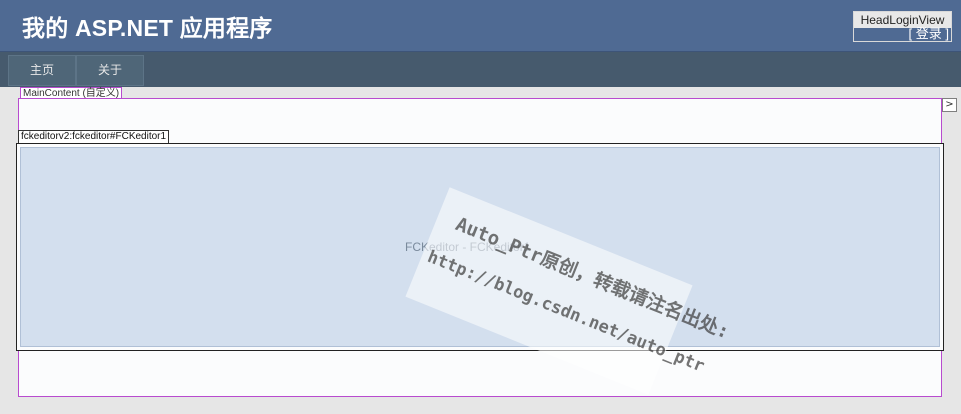 The image size is (961, 414). I want to click on smart-tag-expand-button: >, so click(949, 105).